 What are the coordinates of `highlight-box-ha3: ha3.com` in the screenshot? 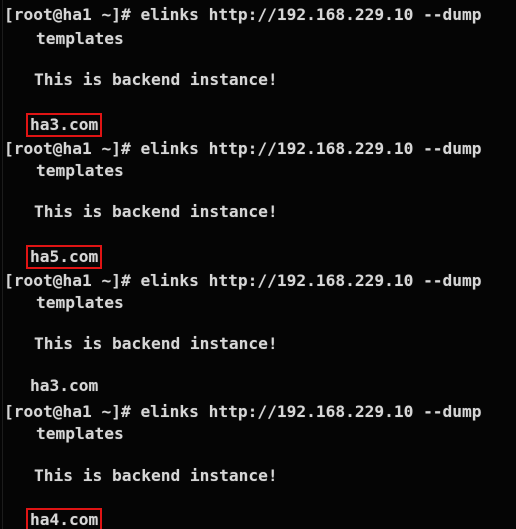 It's located at (64, 125).